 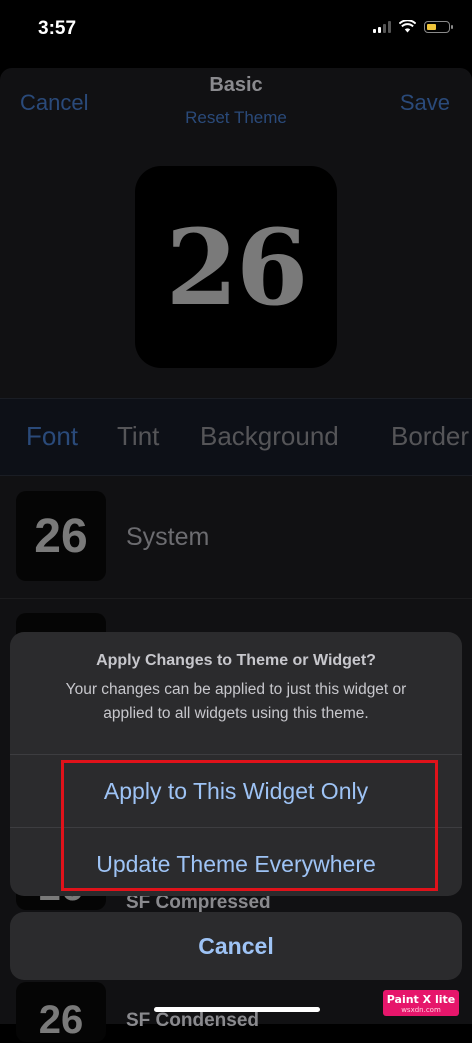 I want to click on tab-background: Background, so click(x=269, y=436).